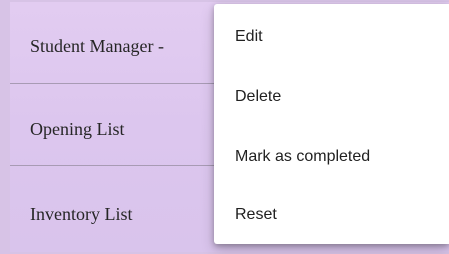  Describe the element at coordinates (256, 214) in the screenshot. I see `menu-item-label: Reset` at that location.